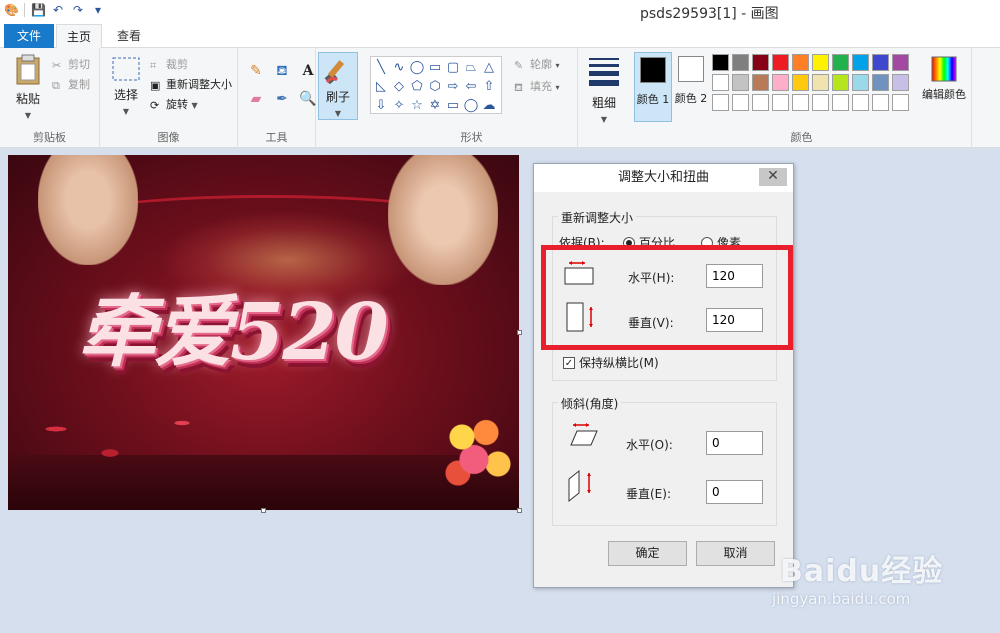 This screenshot has width=1000, height=633. I want to click on paint-app-icon: 🎨, so click(11, 10).